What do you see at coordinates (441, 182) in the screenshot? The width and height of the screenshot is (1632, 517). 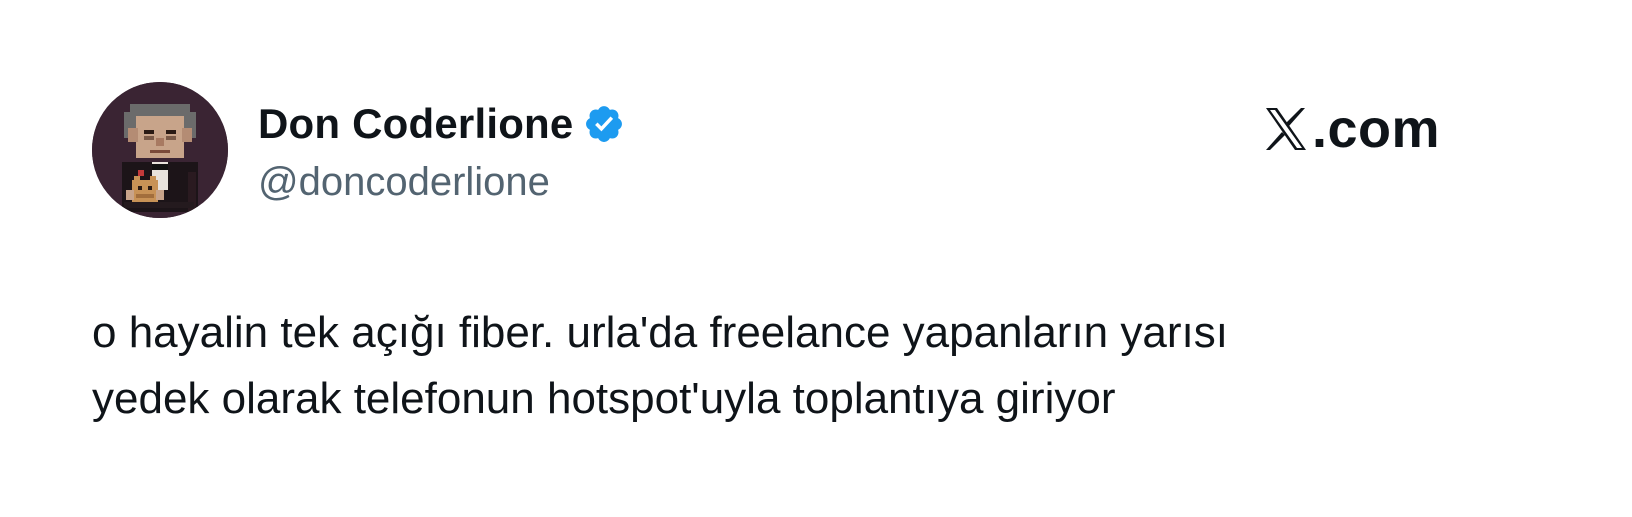 I see `handle: @doncoderlione` at bounding box center [441, 182].